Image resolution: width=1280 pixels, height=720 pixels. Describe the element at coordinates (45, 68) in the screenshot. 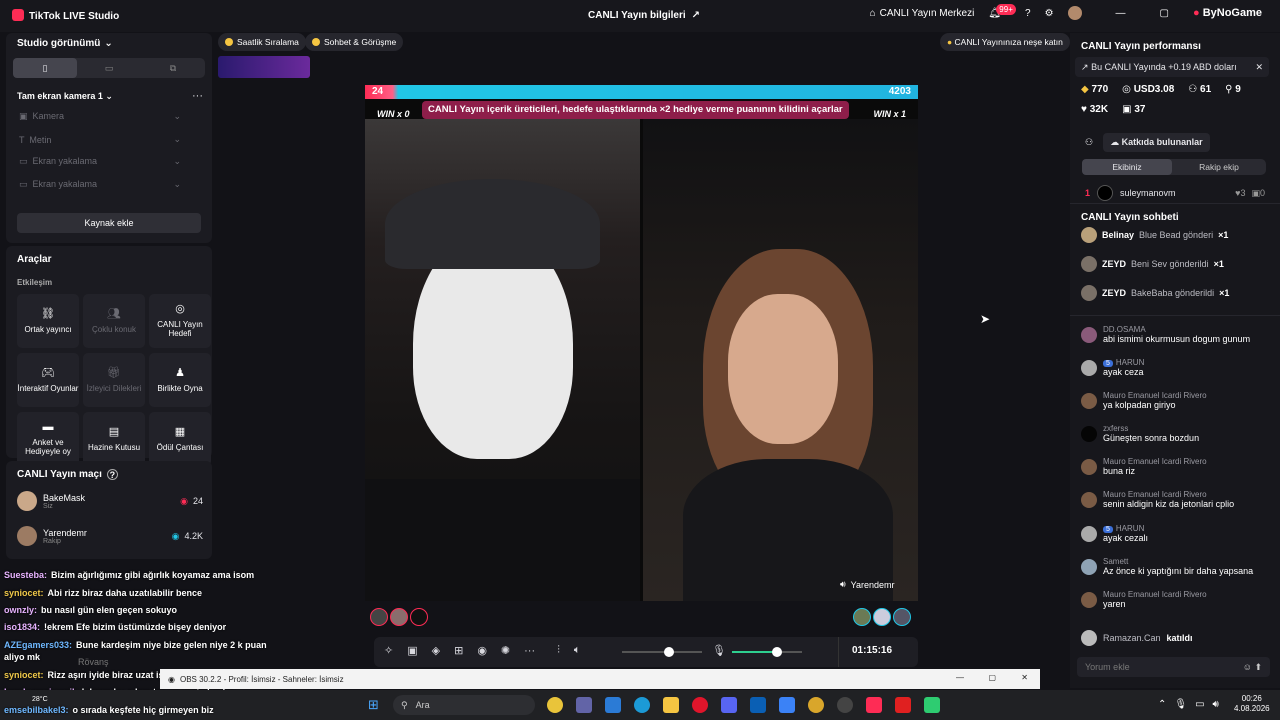

I see `portrait-icon: ▯` at that location.